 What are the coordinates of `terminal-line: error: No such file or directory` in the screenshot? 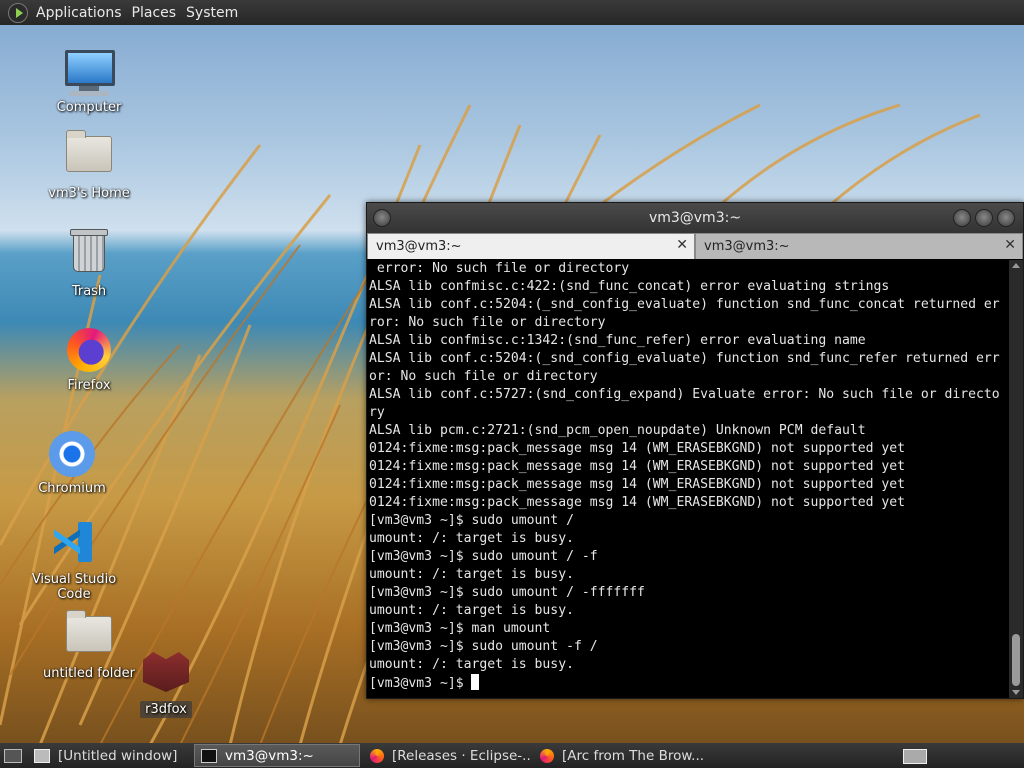 It's located at (499, 268).